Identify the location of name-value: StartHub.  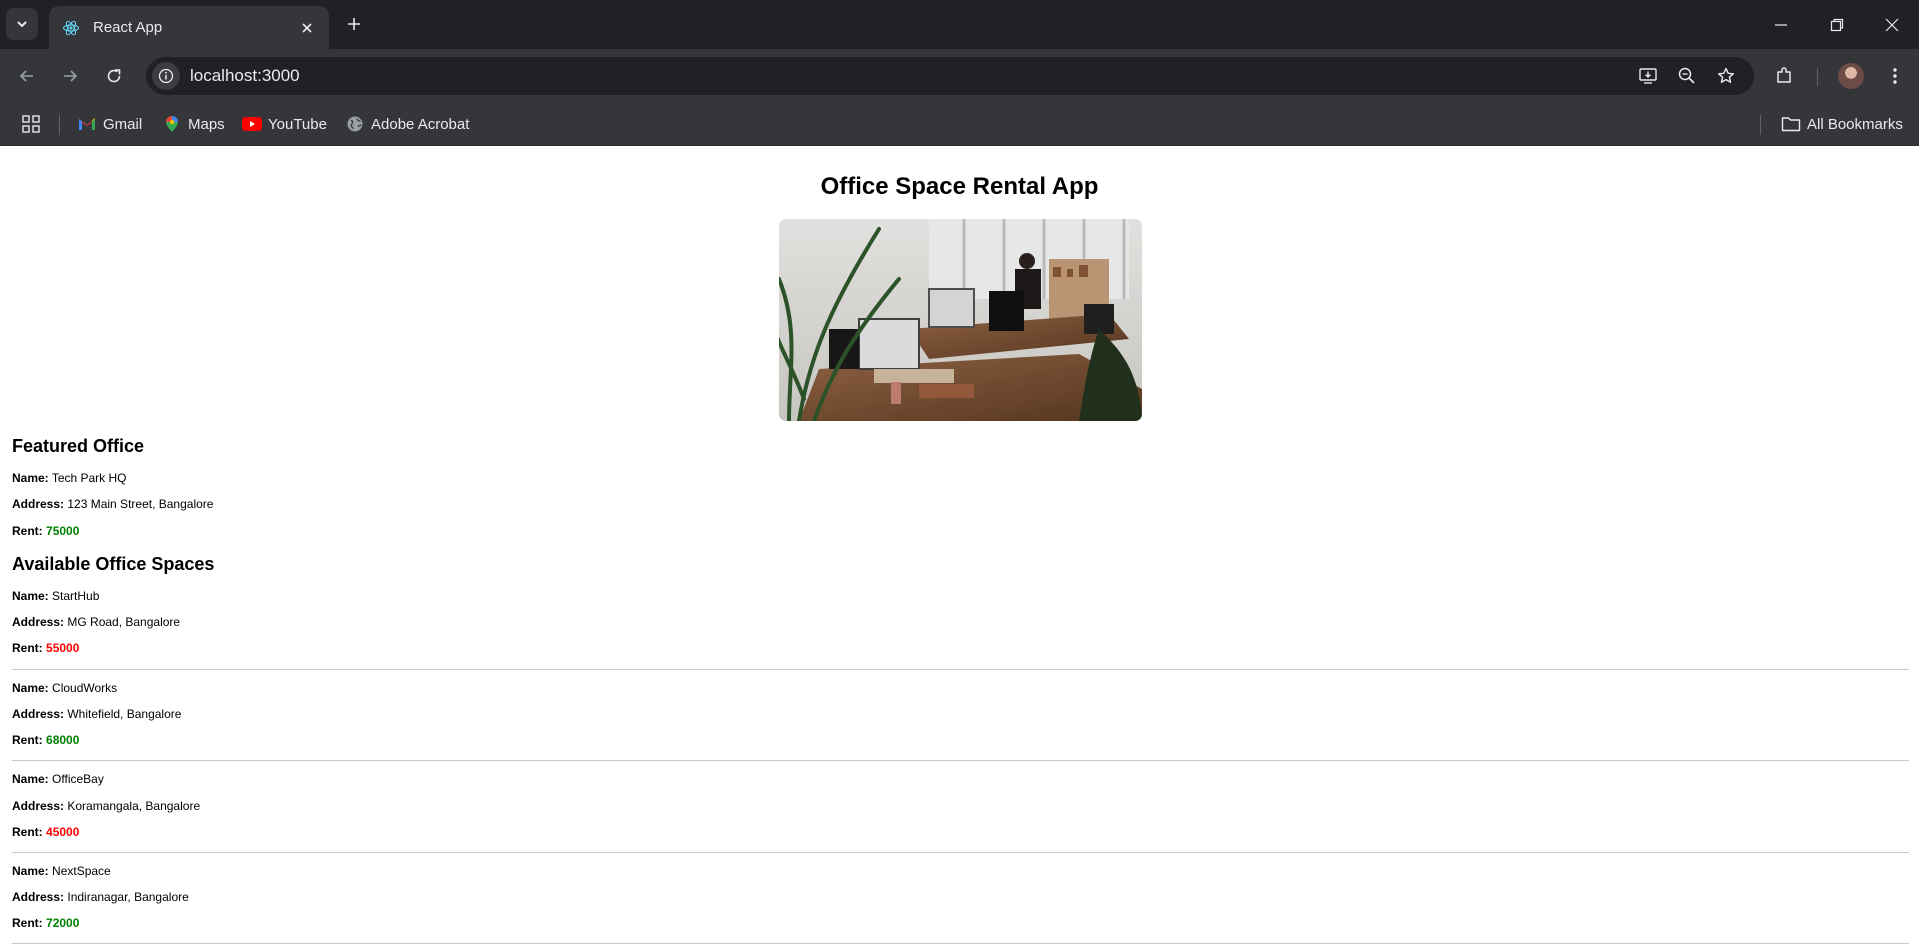
(76, 596).